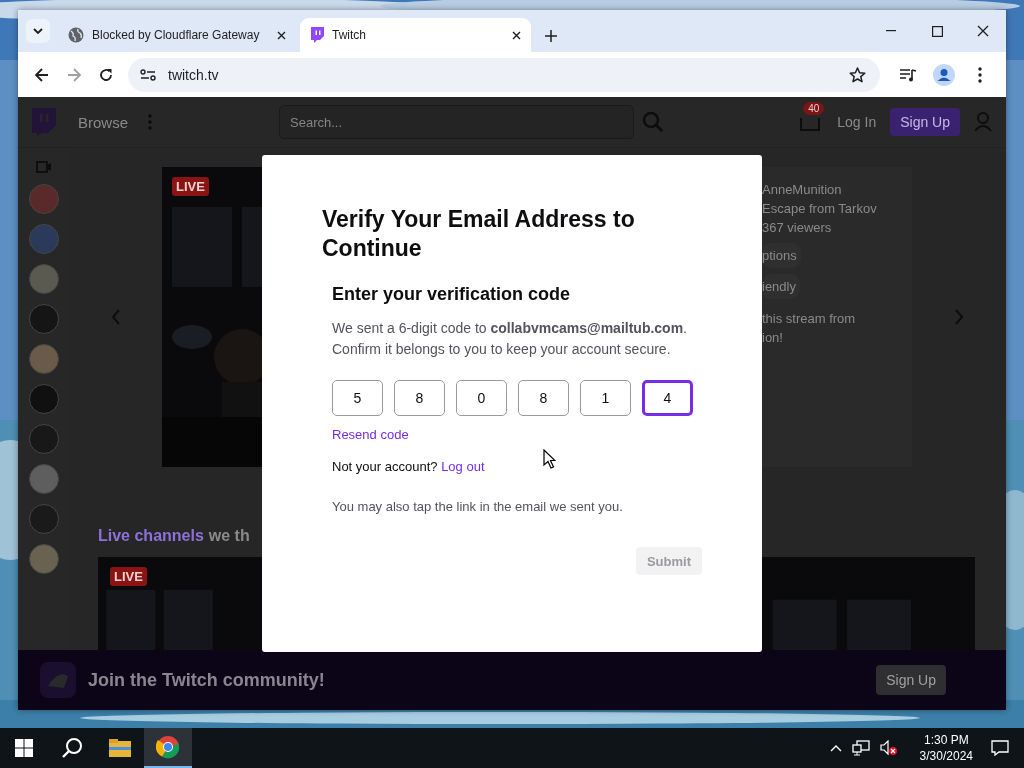 This screenshot has height=768, width=1024. Describe the element at coordinates (835, 748) in the screenshot. I see `chevron-up-icon` at that location.